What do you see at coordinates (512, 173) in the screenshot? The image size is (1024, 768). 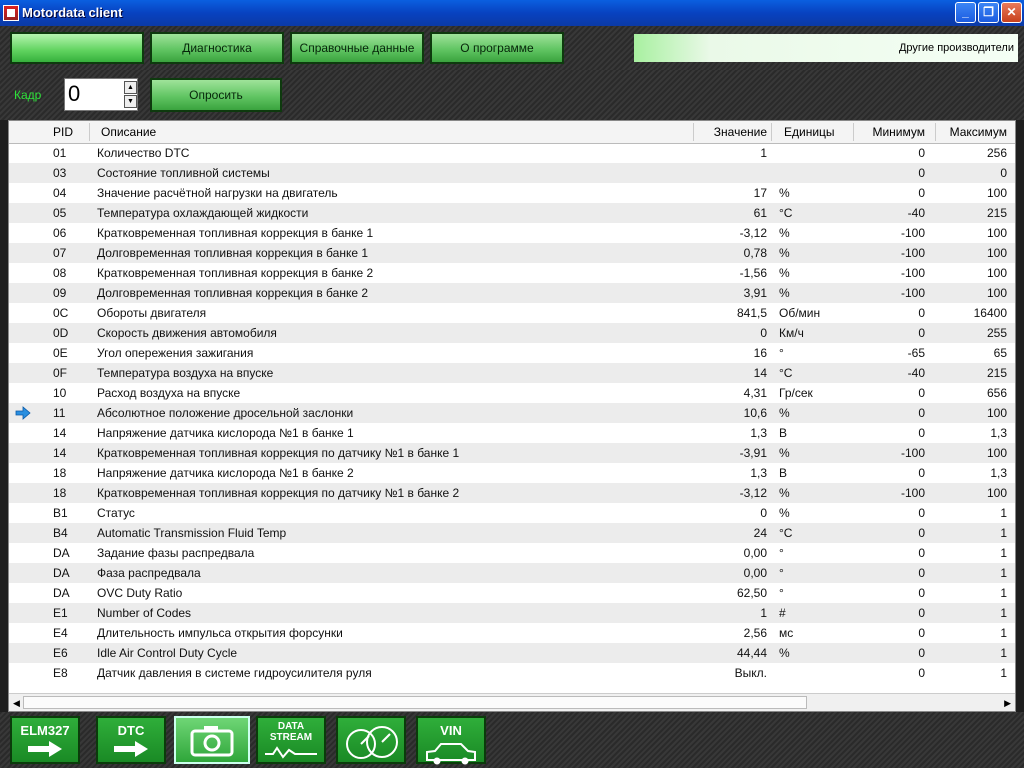 I see `table-row: 03 Состояние топливной системы 0 0` at bounding box center [512, 173].